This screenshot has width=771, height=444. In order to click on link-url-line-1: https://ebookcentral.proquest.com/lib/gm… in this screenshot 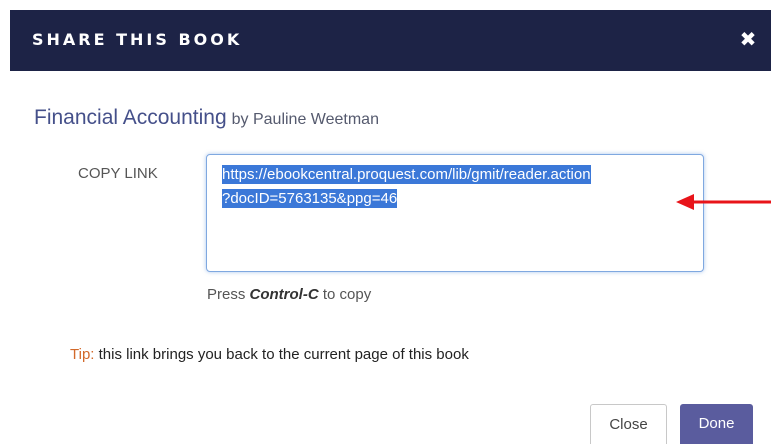, I will do `click(406, 174)`.